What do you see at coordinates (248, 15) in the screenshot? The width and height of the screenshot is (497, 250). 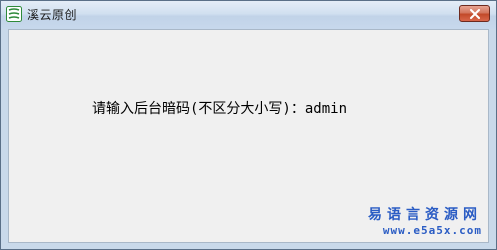 I see `title-bar: 溪云原创` at bounding box center [248, 15].